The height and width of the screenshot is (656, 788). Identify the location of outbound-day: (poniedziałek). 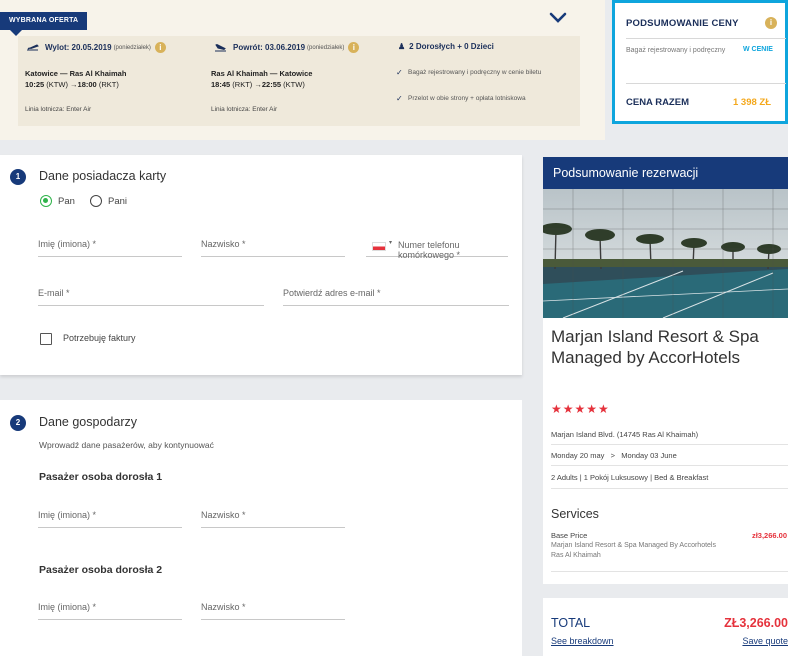
(132, 47).